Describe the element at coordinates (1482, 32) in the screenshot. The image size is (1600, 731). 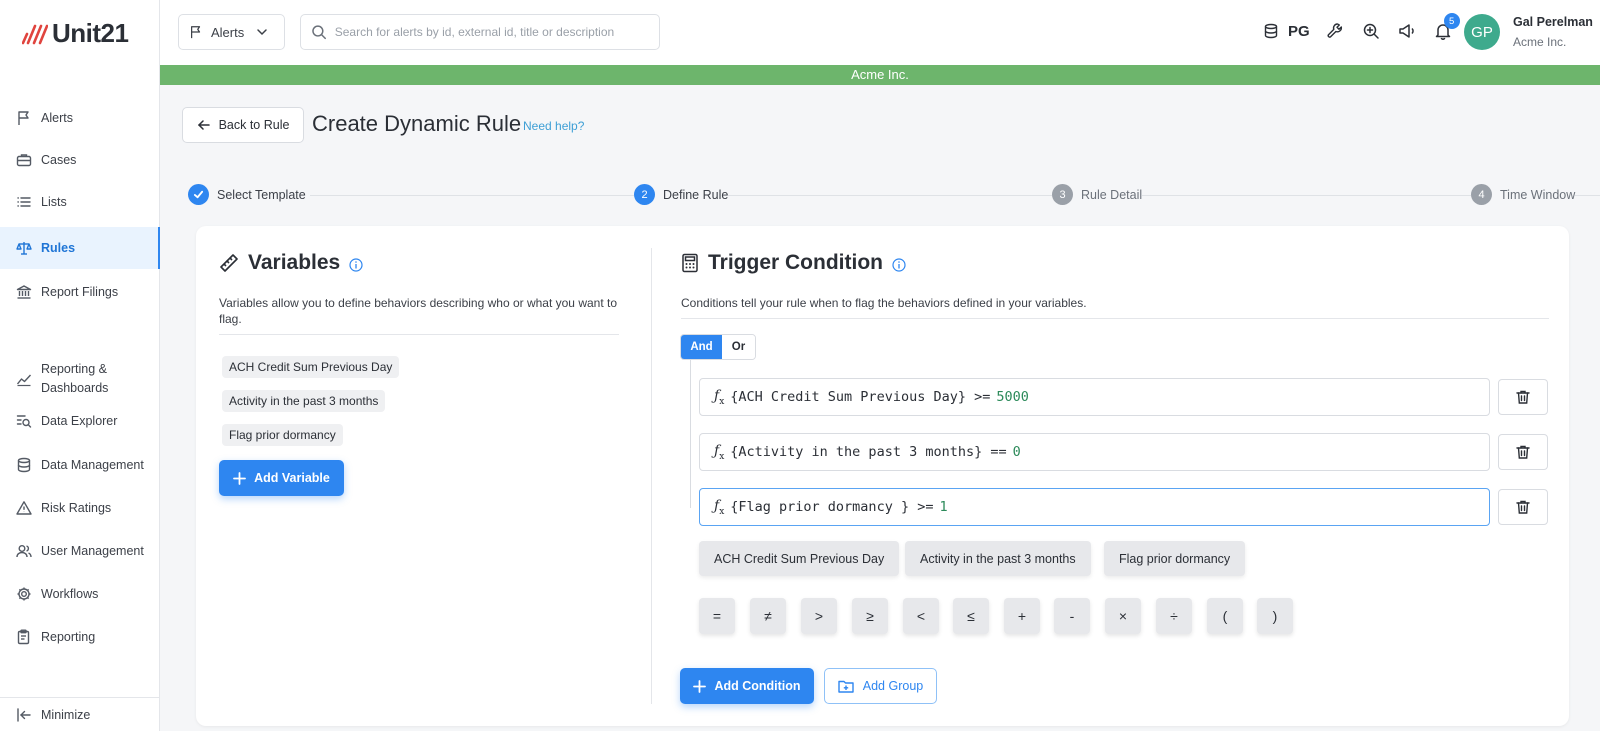
I see `avatar: GP` at that location.